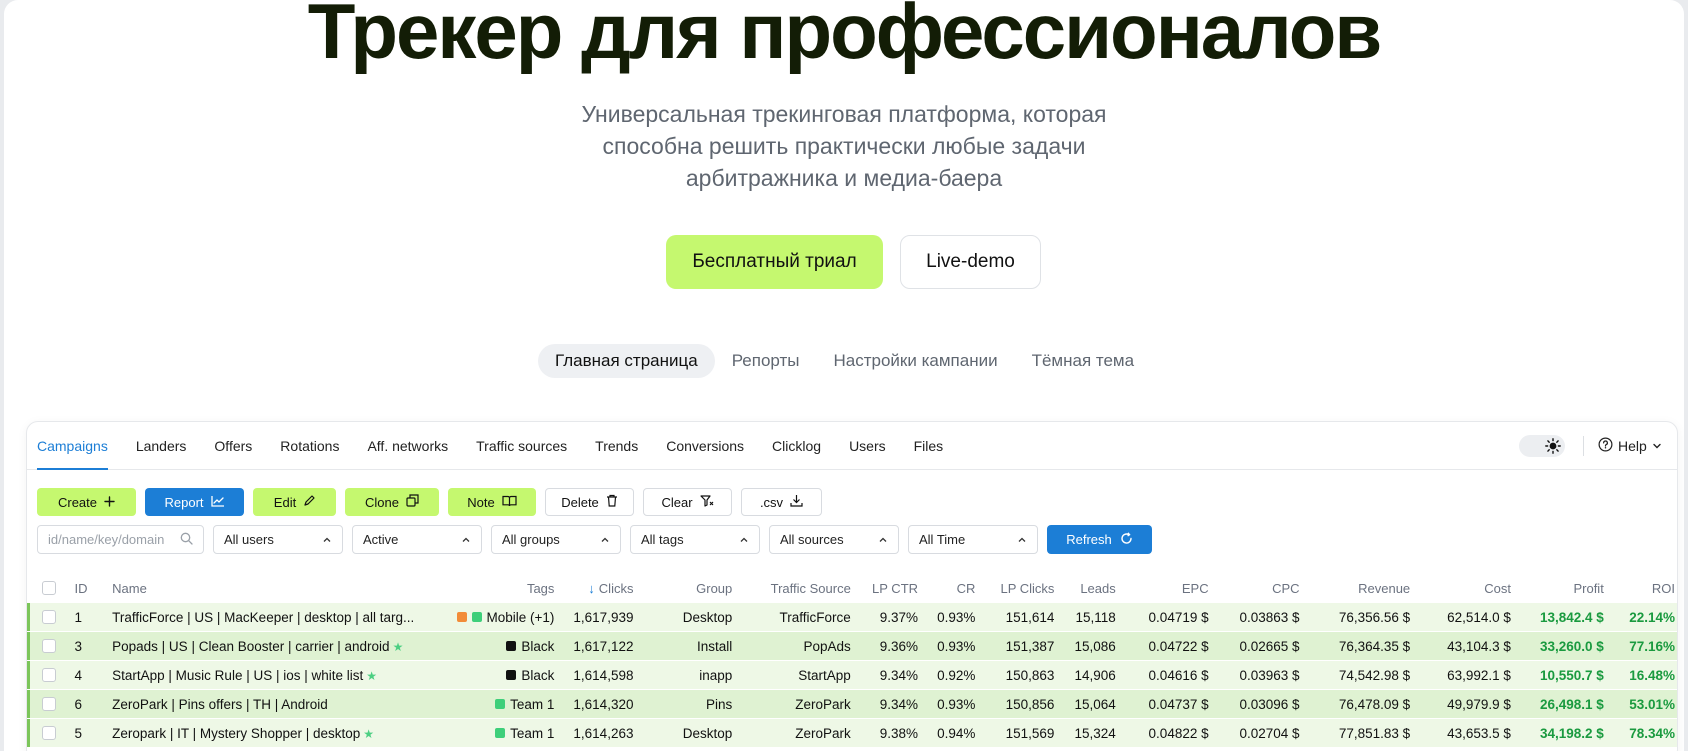 Image resolution: width=1688 pixels, height=751 pixels. Describe the element at coordinates (1088, 588) in the screenshot. I see `col-leads: Leads` at that location.